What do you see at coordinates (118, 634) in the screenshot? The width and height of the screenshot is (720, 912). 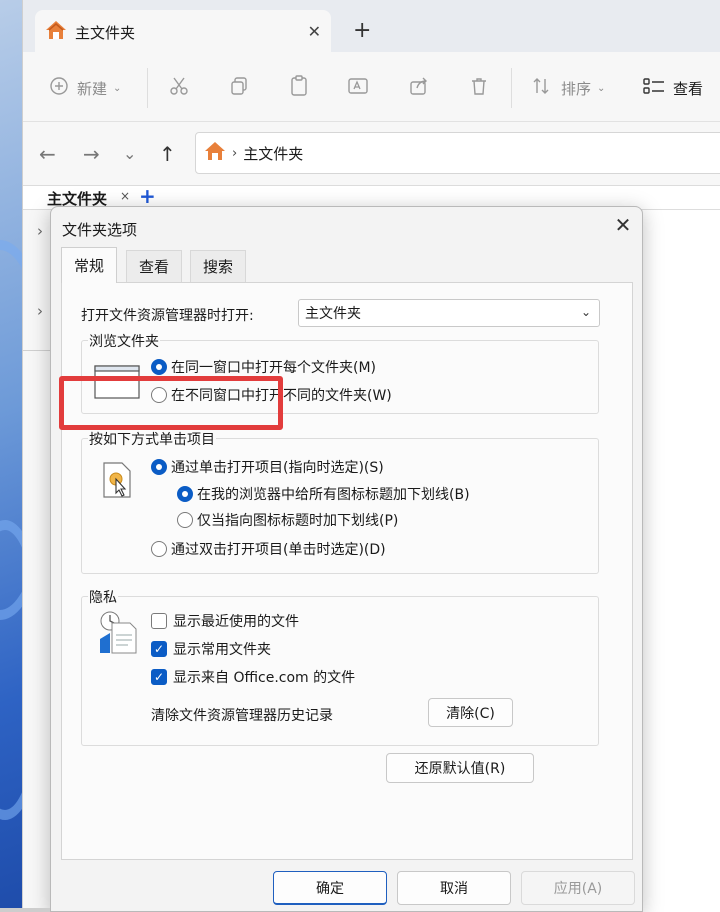 I see `privacy-illustration-icon` at bounding box center [118, 634].